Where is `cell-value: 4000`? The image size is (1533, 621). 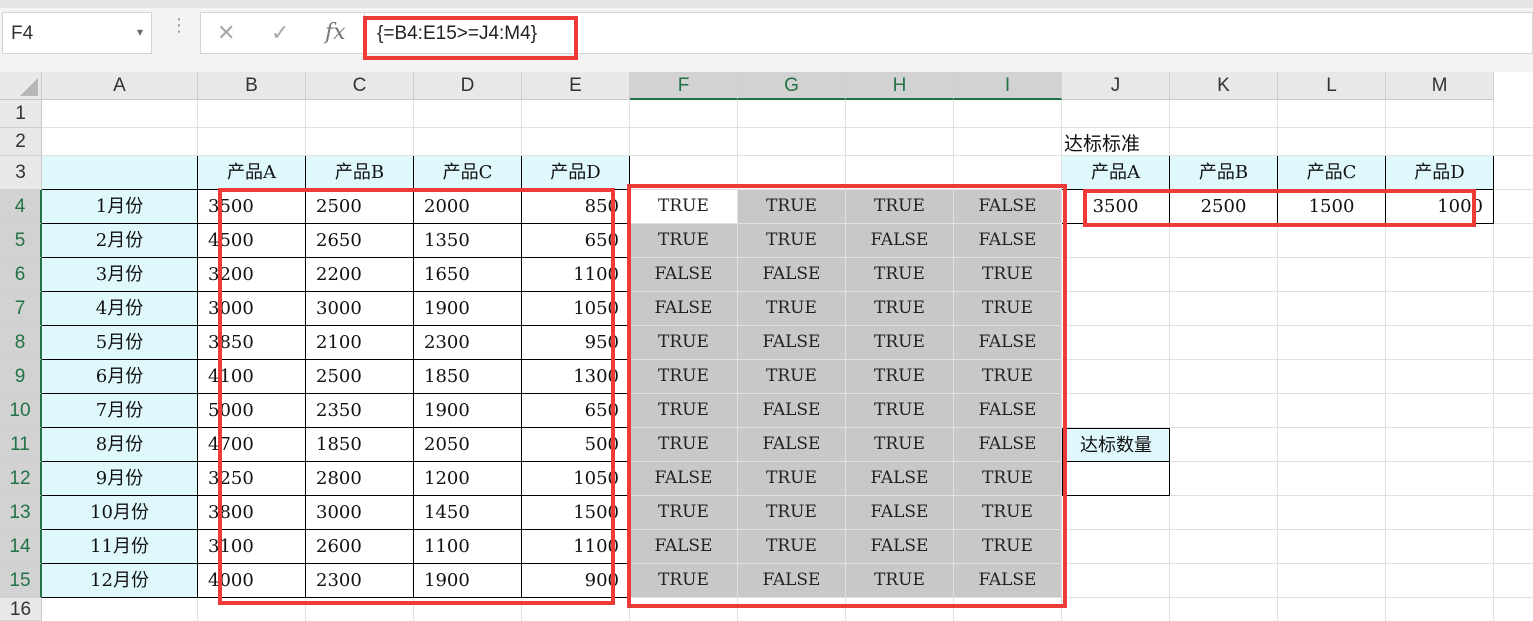 cell-value: 4000 is located at coordinates (252, 581).